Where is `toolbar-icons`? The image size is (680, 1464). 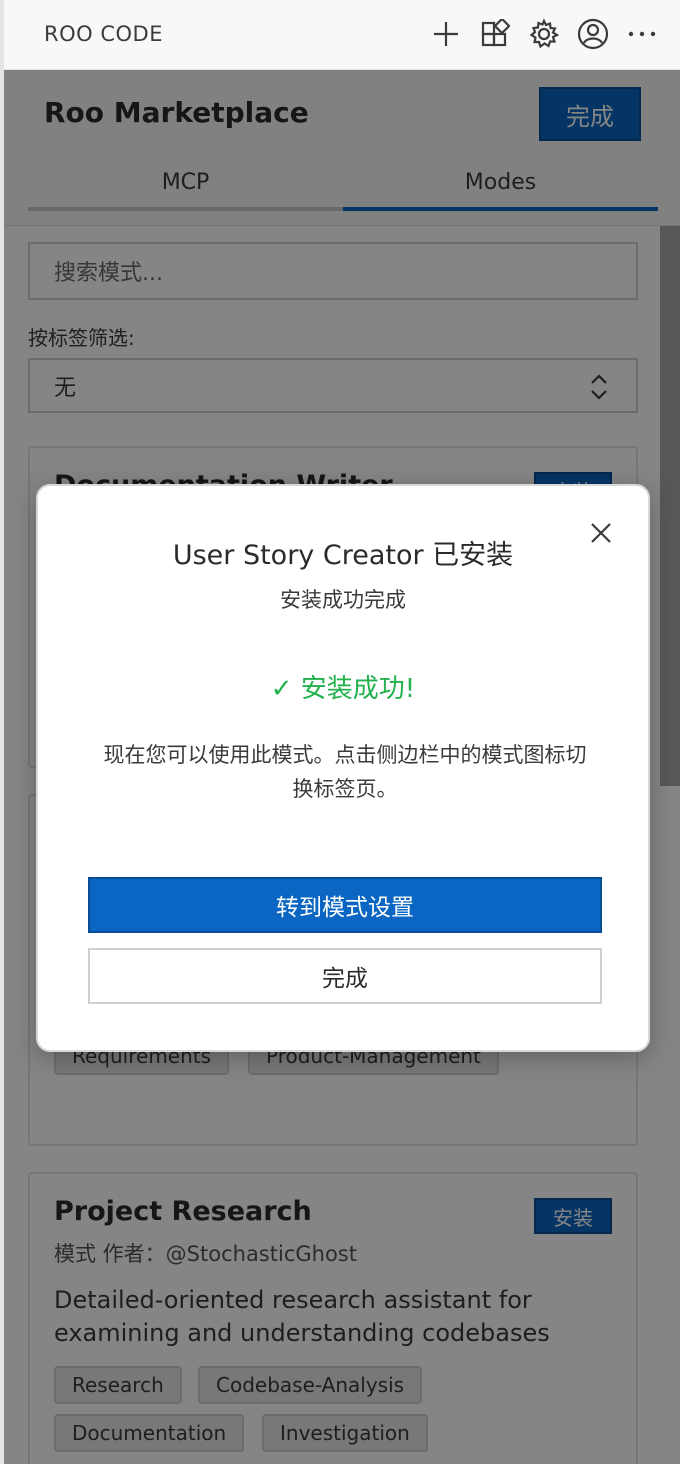 toolbar-icons is located at coordinates (543, 34).